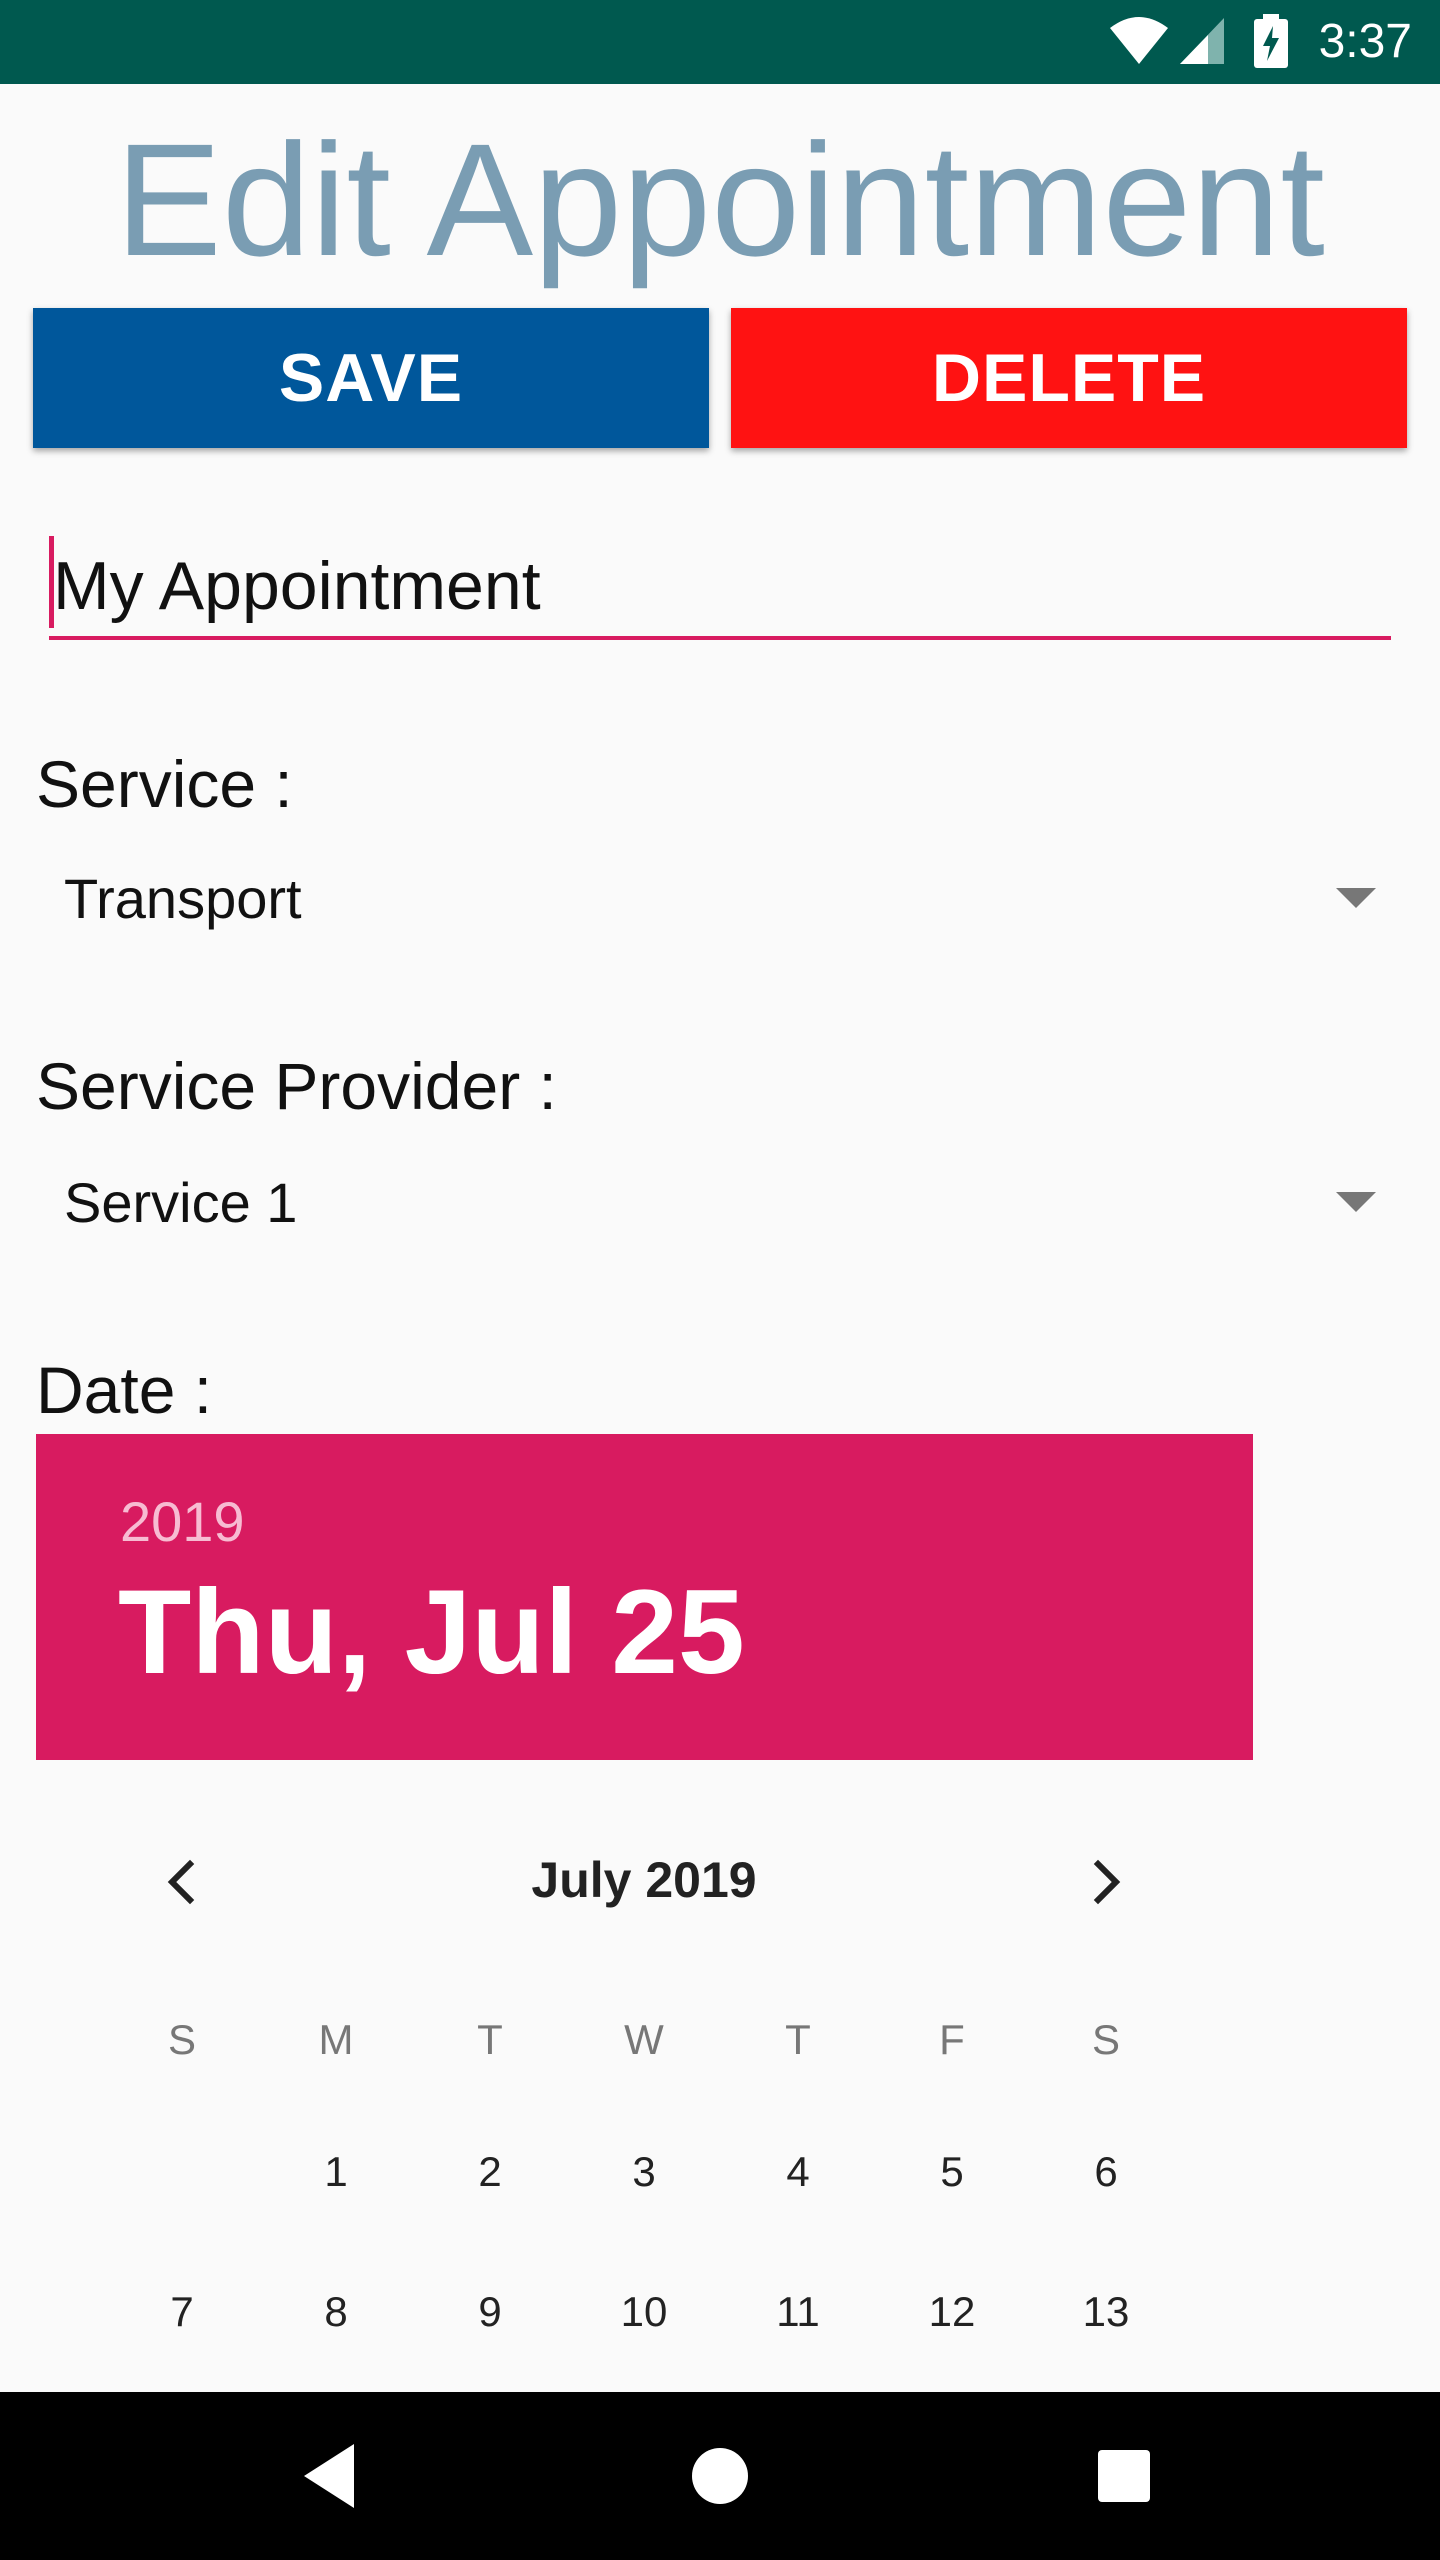 The width and height of the screenshot is (1440, 2560). What do you see at coordinates (297, 586) in the screenshot?
I see `appointment-name-value: My Appointment` at bounding box center [297, 586].